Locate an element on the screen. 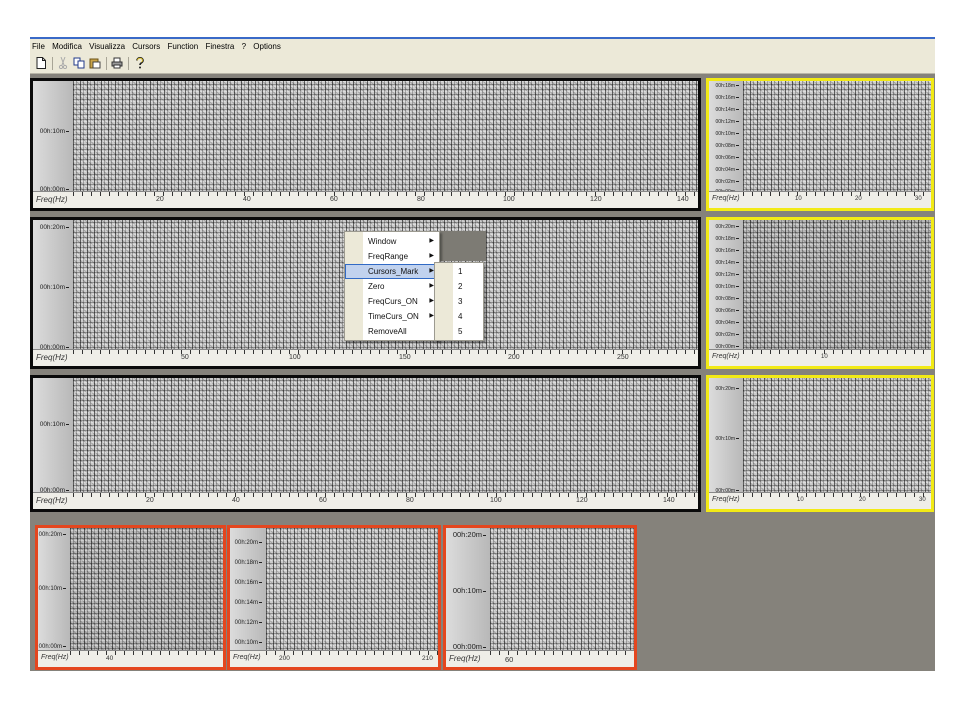  help-icon is located at coordinates (140, 63).